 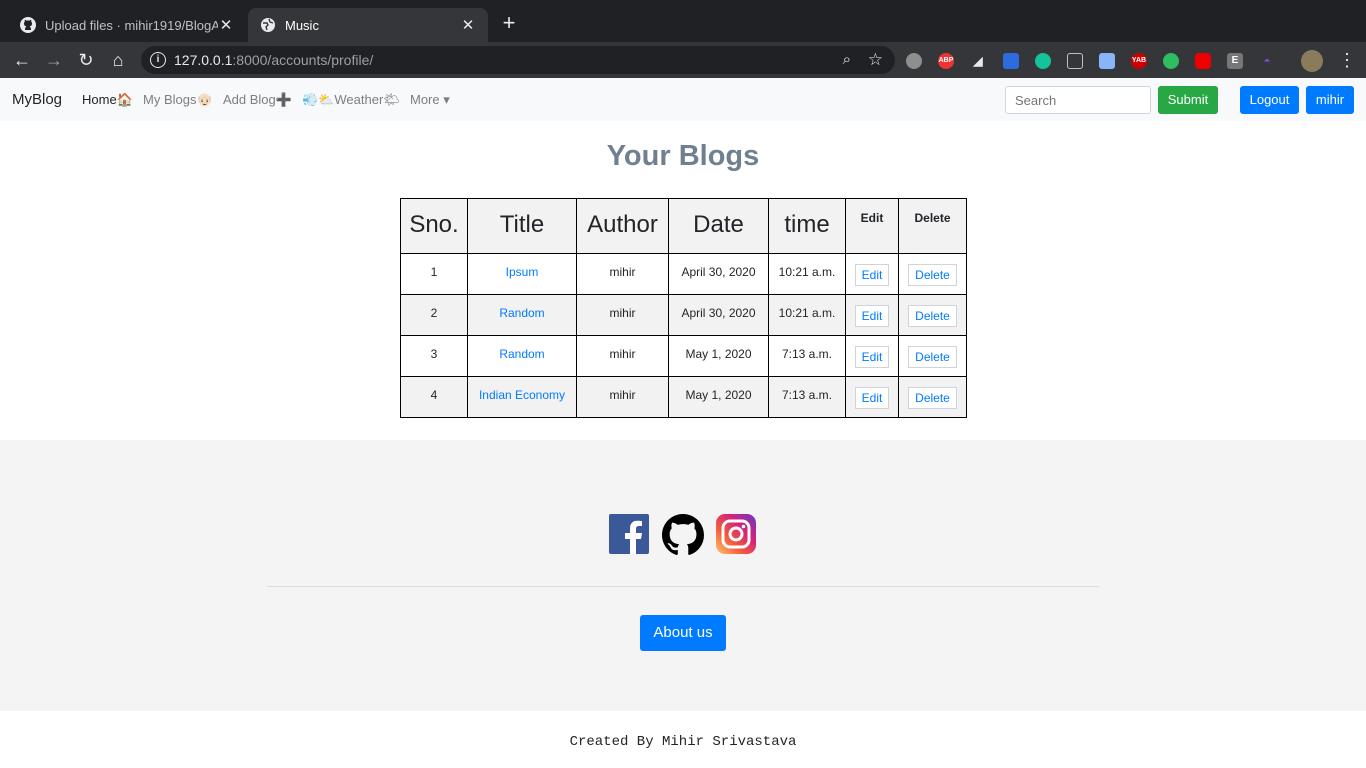 I want to click on forward-arrow-icon: →, so click(x=54, y=60).